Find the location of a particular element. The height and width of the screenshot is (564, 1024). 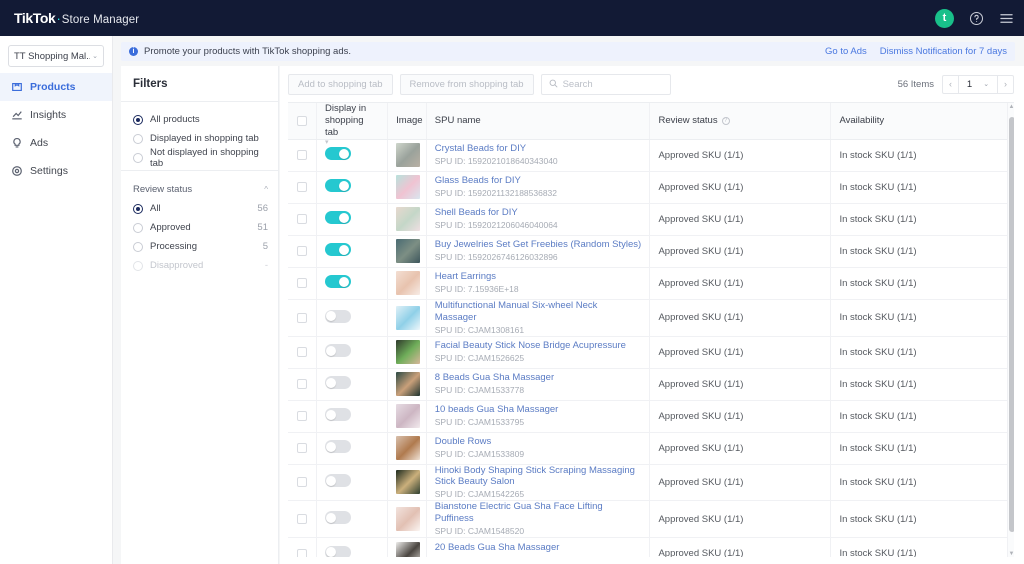

scroll-up-arrow-icon: ▲ is located at coordinates (1011, 107).